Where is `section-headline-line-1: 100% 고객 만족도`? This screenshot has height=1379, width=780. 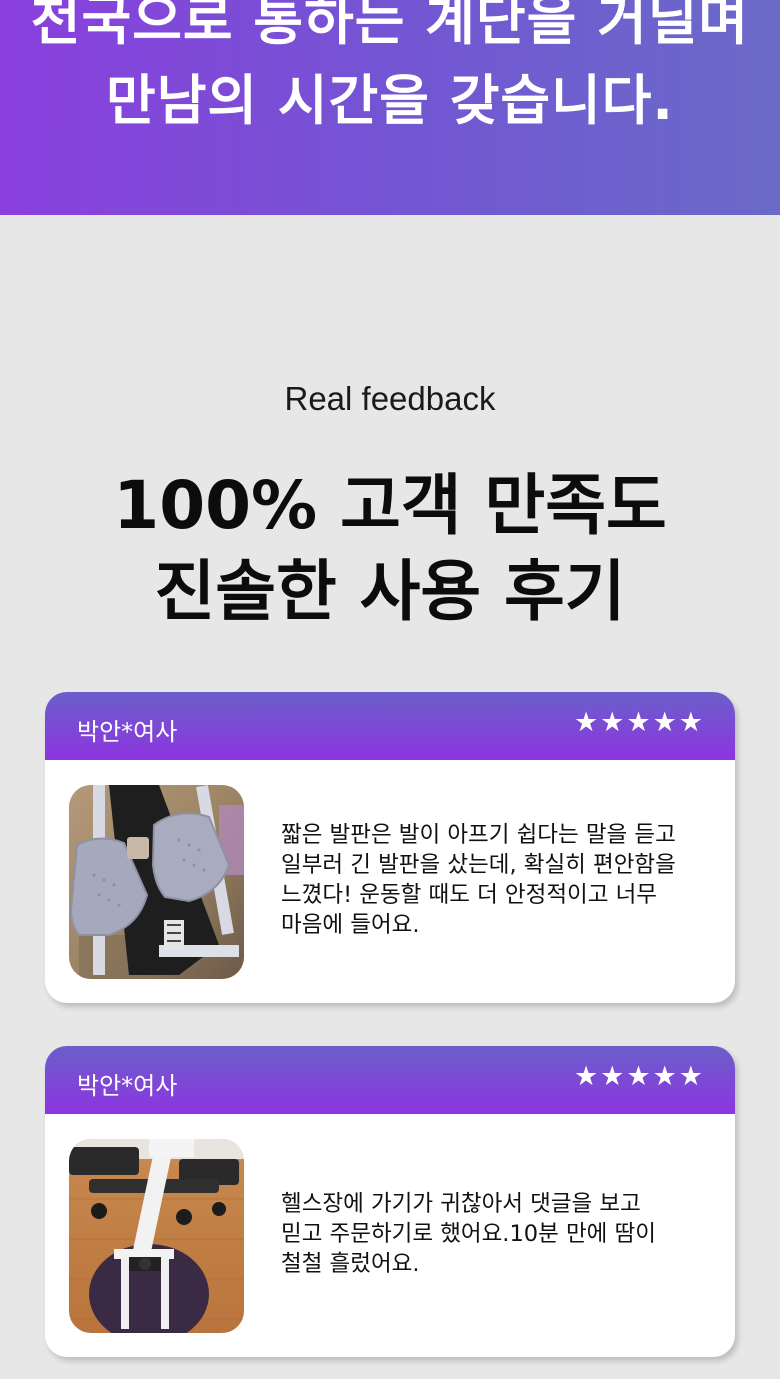 section-headline-line-1: 100% 고객 만족도 is located at coordinates (390, 505).